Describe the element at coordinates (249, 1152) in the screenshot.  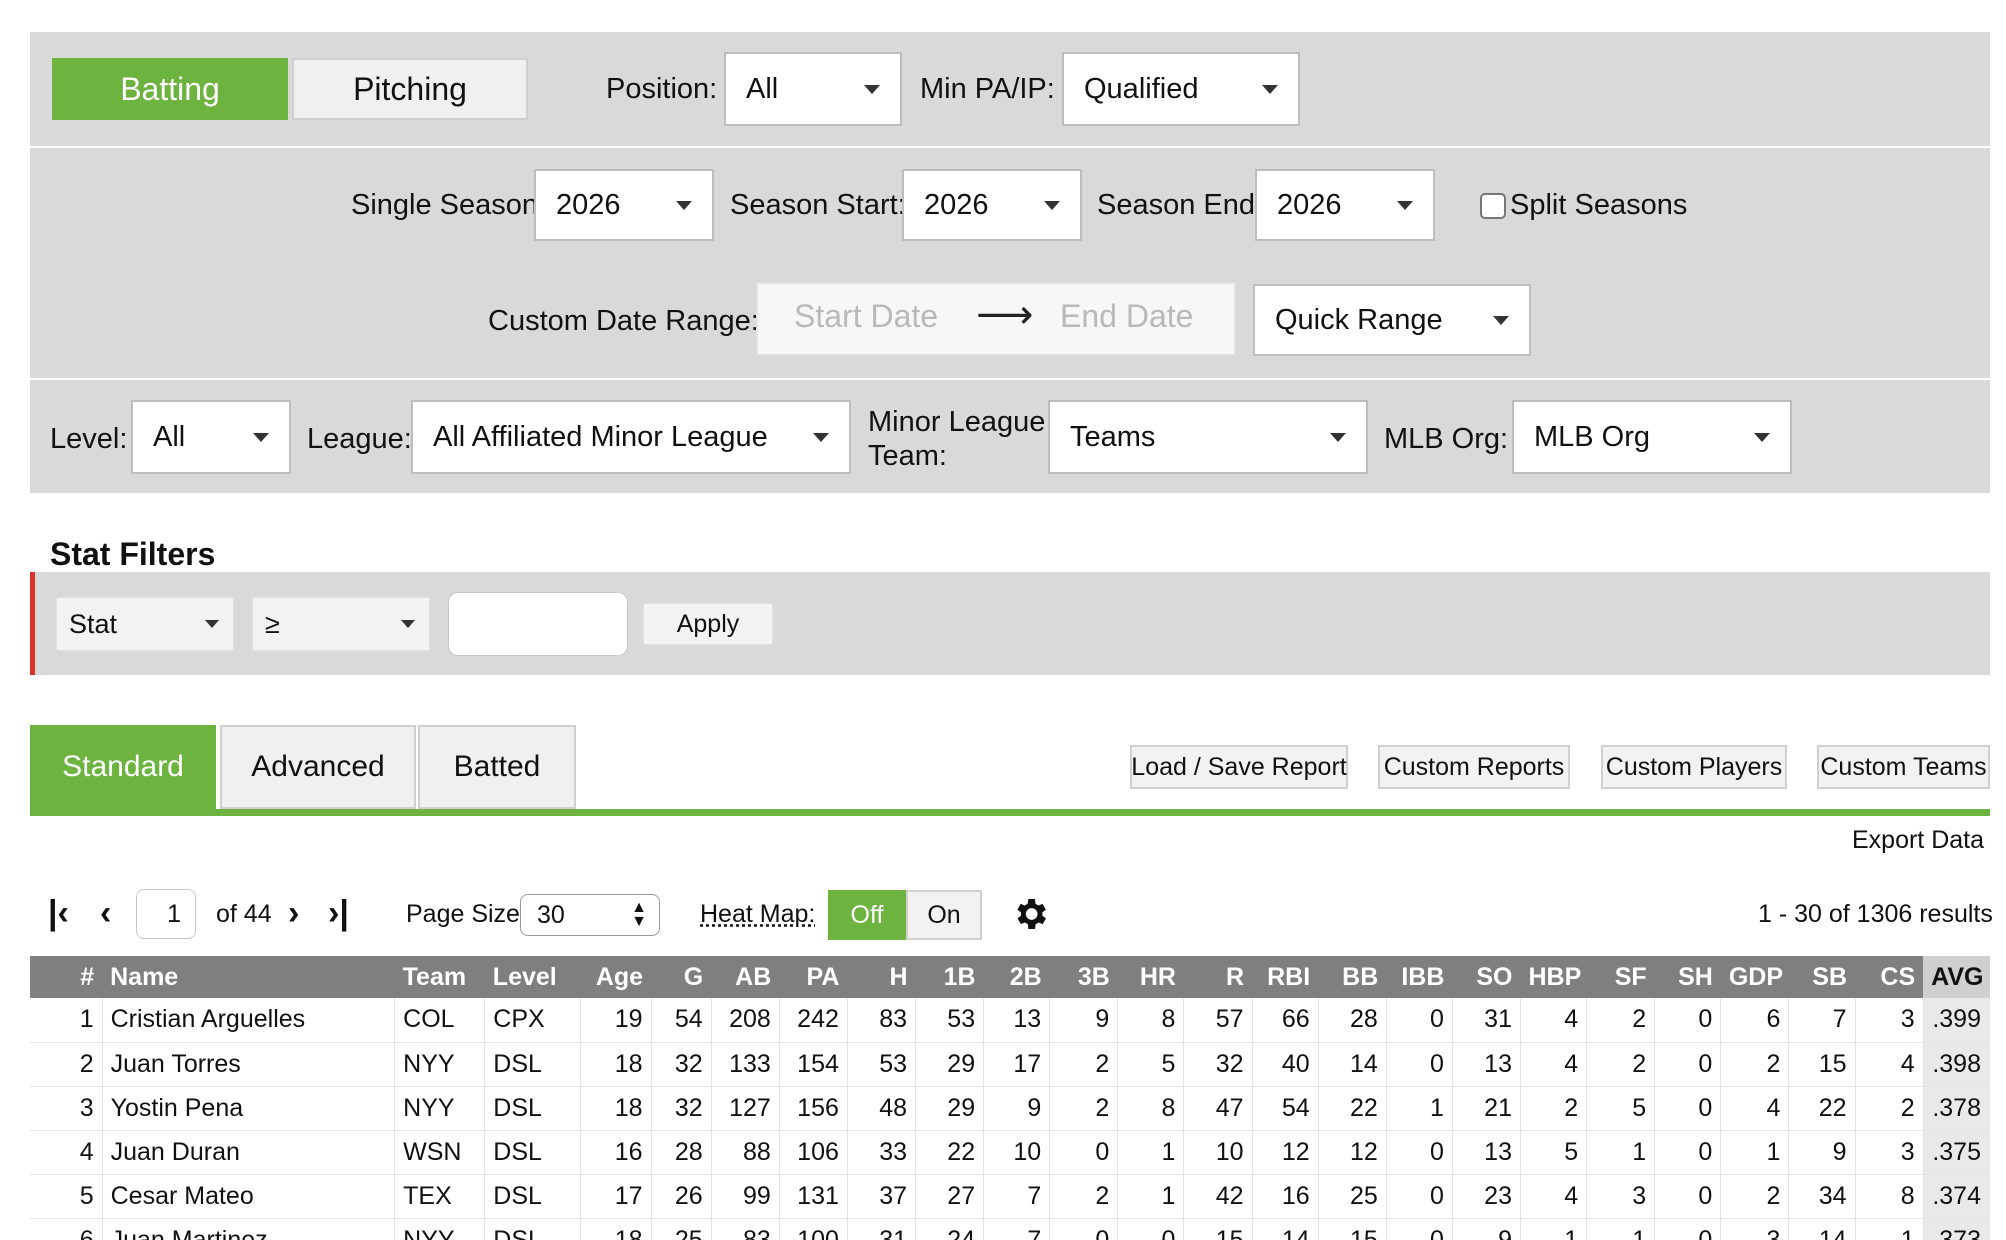
I see `player-name-link: Juan Duran` at that location.